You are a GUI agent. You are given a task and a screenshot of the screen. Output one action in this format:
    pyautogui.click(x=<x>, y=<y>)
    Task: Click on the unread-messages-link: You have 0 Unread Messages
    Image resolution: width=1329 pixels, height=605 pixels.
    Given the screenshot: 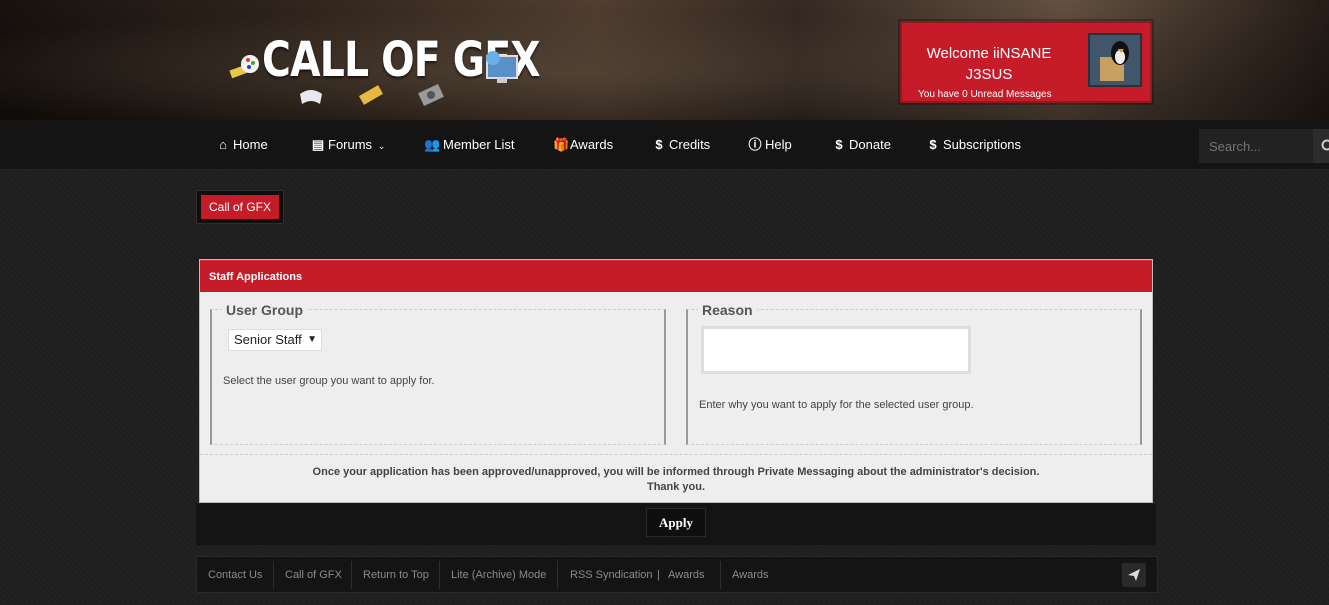 What is the action you would take?
    pyautogui.click(x=985, y=94)
    